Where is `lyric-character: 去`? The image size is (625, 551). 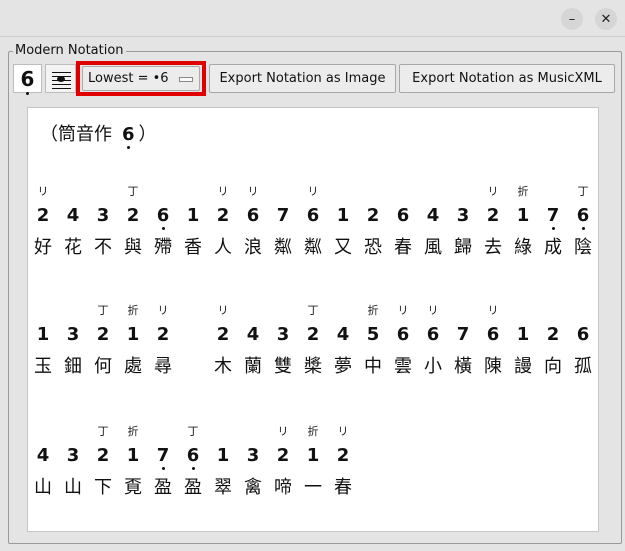 lyric-character: 去 is located at coordinates (493, 247).